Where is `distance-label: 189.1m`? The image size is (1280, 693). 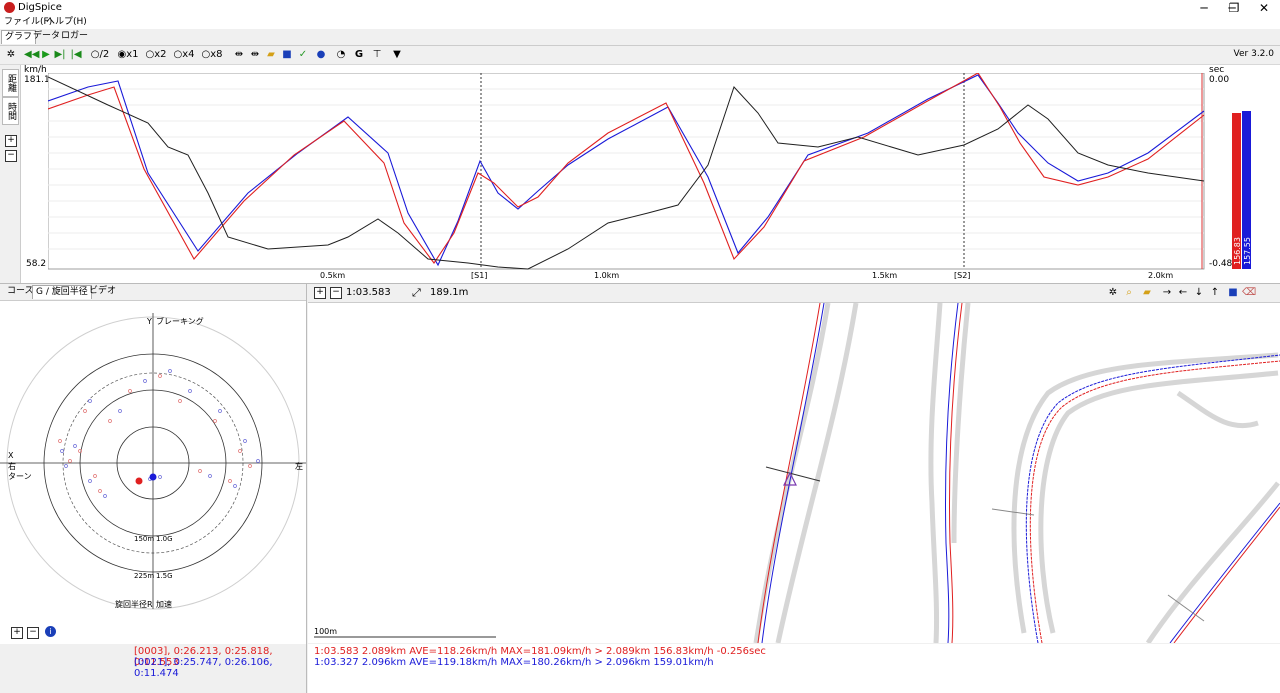
distance-label: 189.1m is located at coordinates (449, 292).